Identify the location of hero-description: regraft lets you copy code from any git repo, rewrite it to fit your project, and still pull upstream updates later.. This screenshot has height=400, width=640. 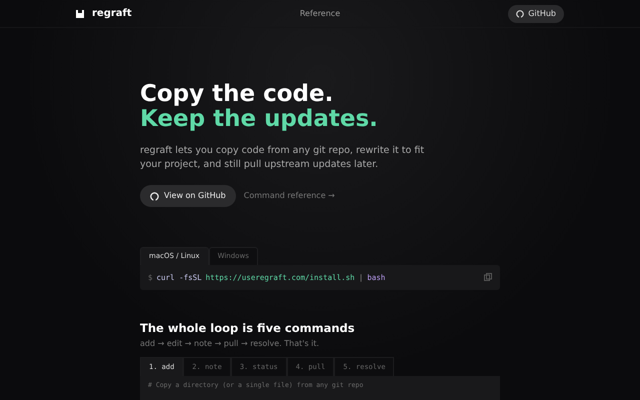
(283, 158).